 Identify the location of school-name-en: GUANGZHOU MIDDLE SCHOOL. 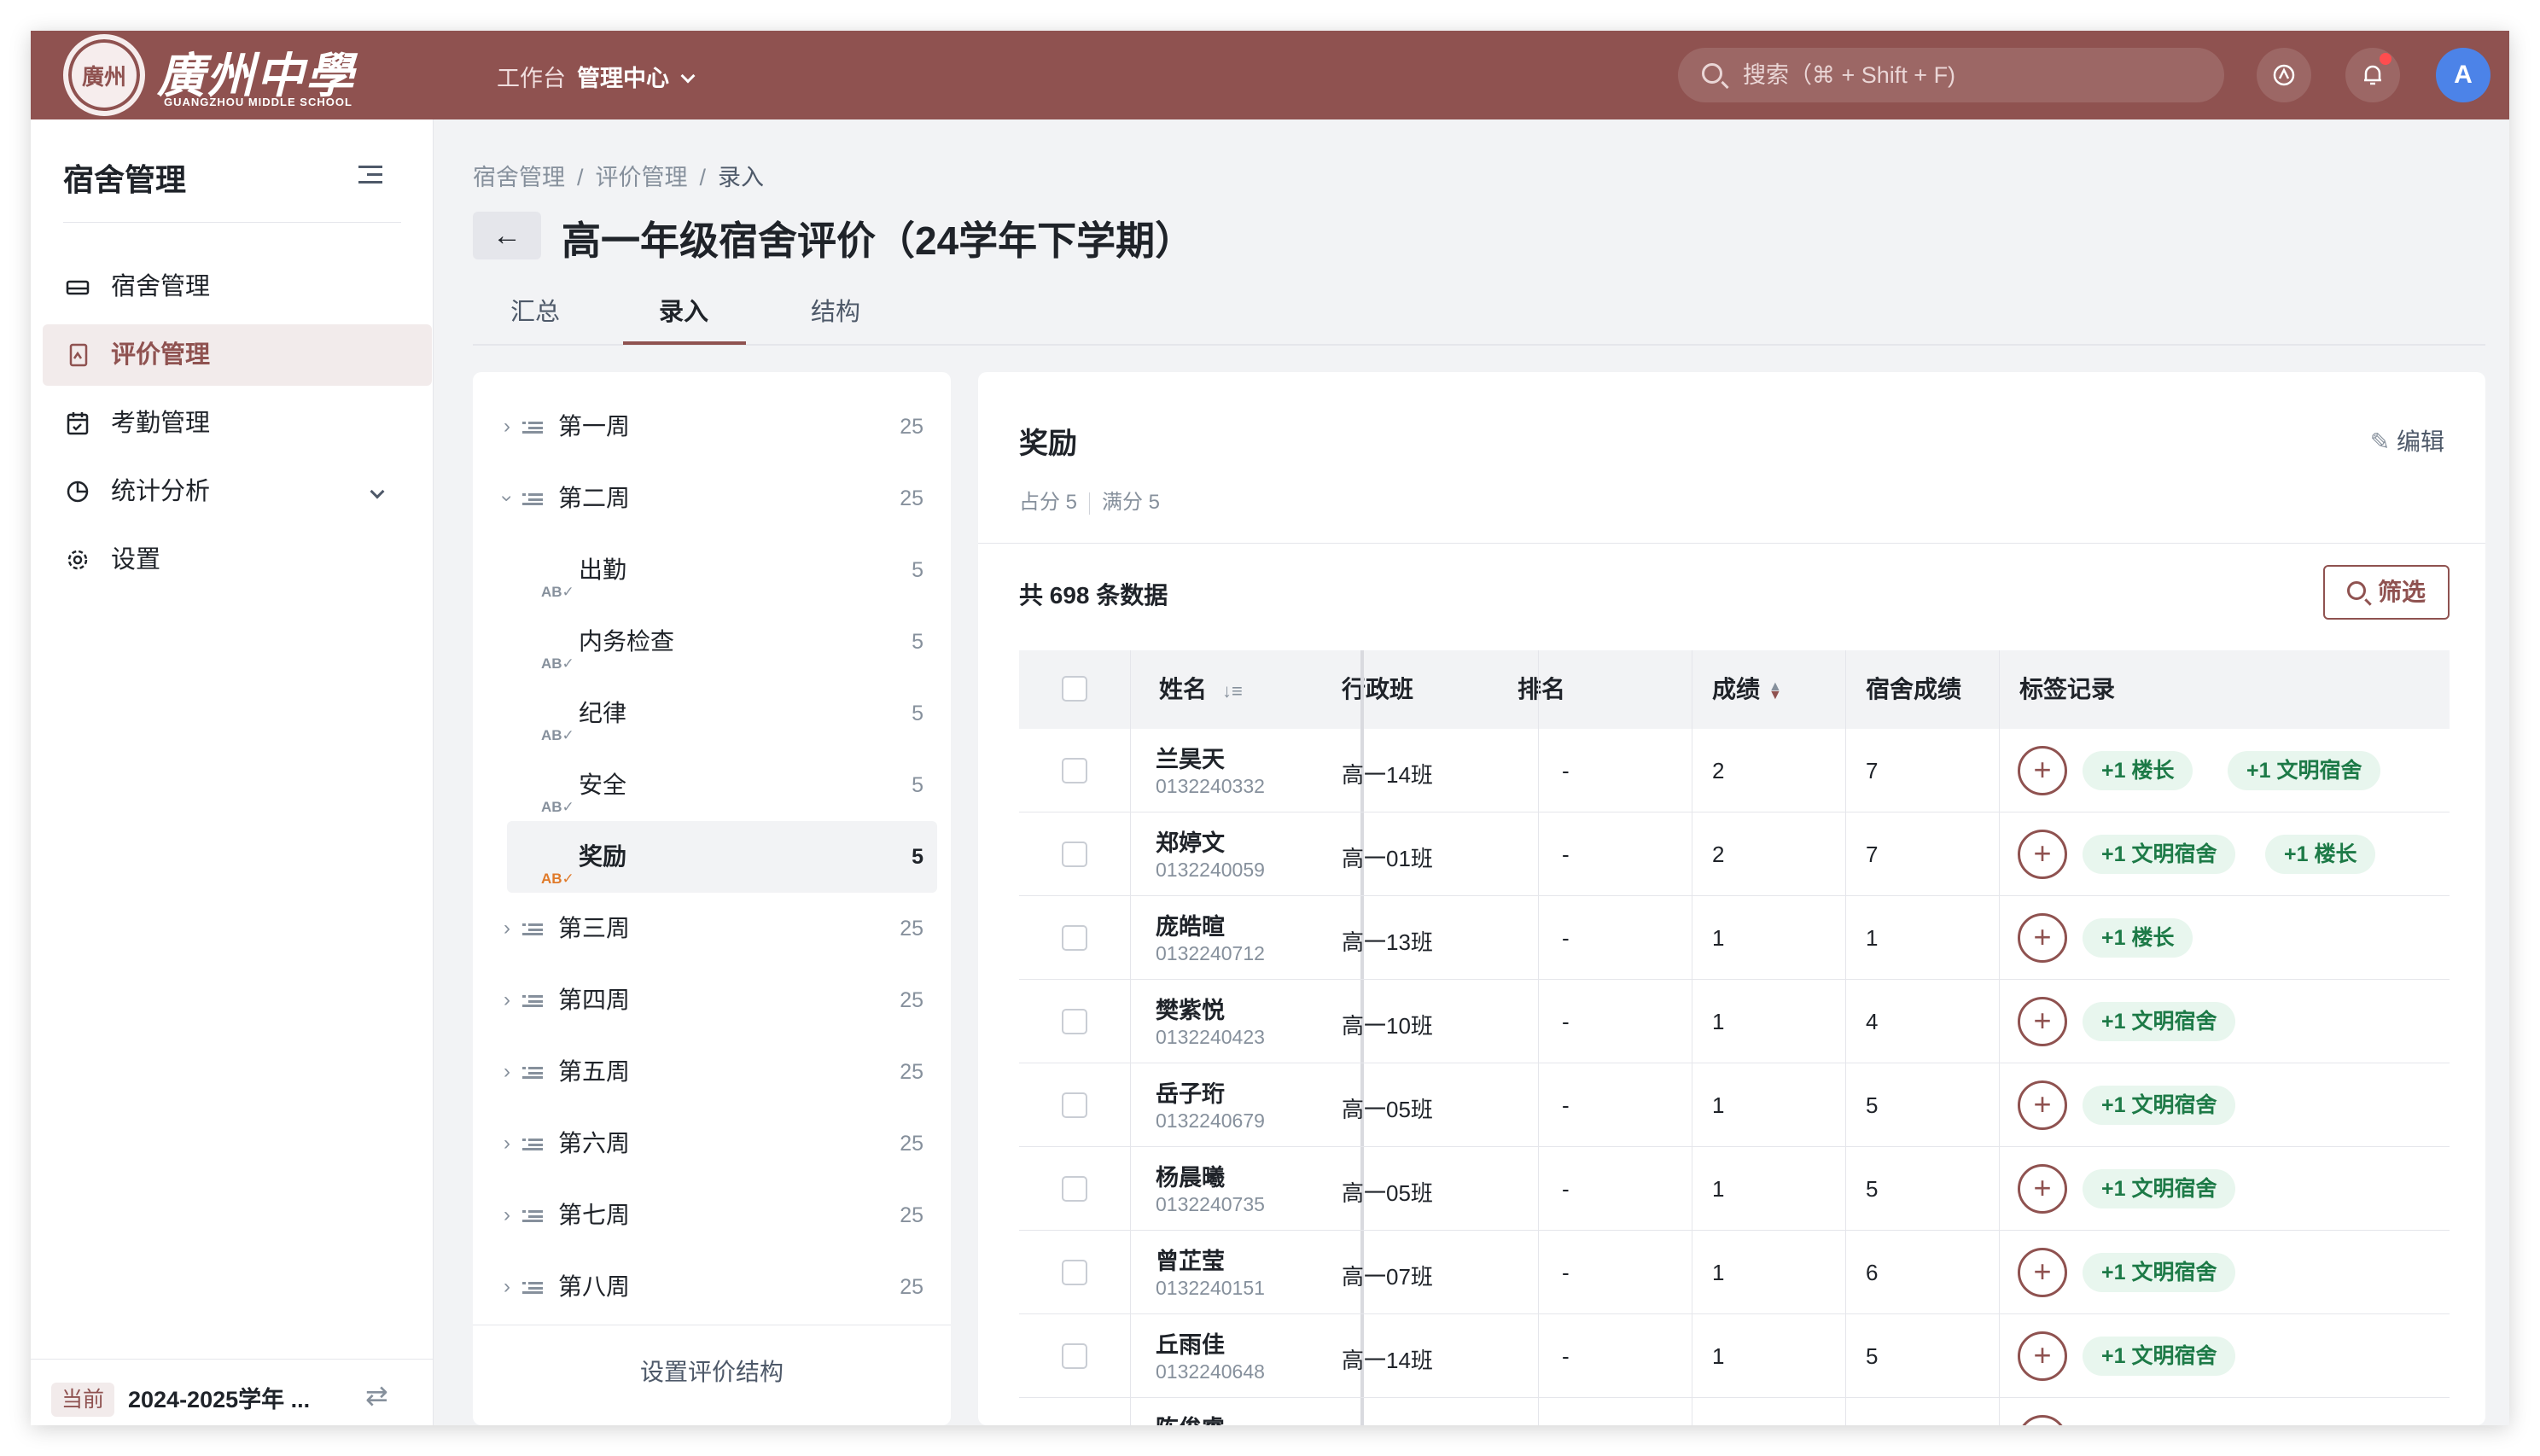
(258, 102).